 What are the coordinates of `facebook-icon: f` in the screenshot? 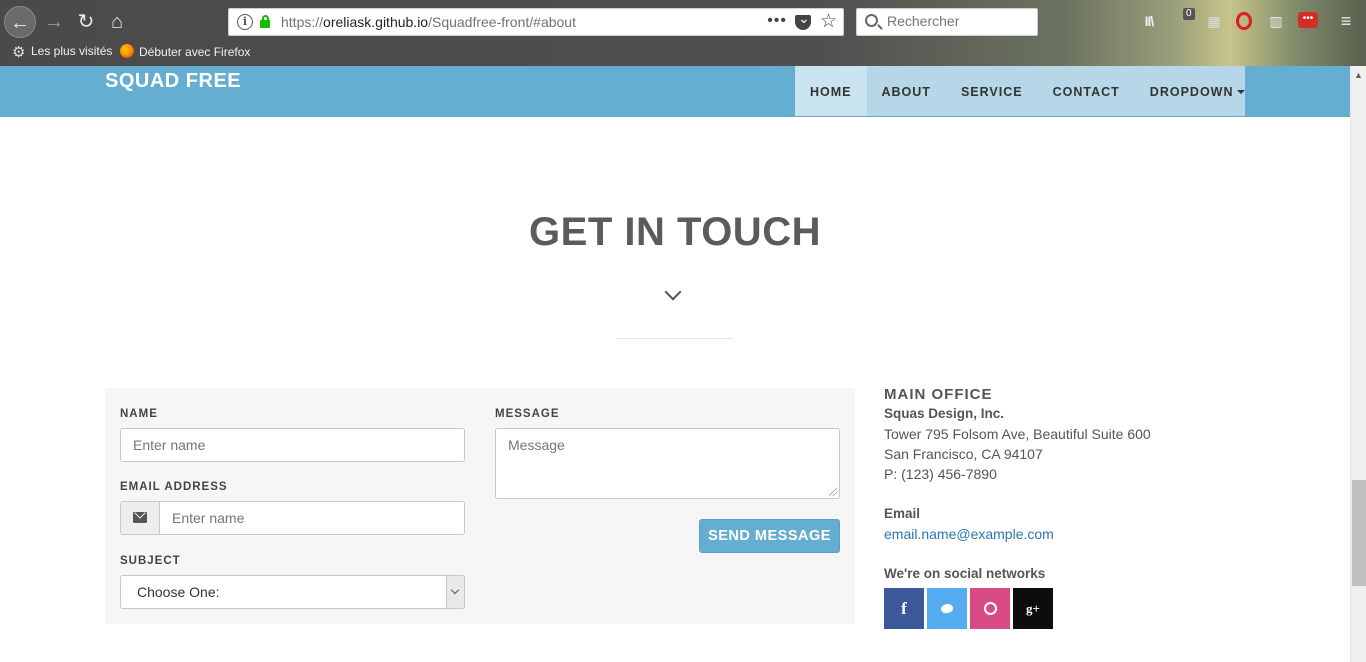 It's located at (904, 608).